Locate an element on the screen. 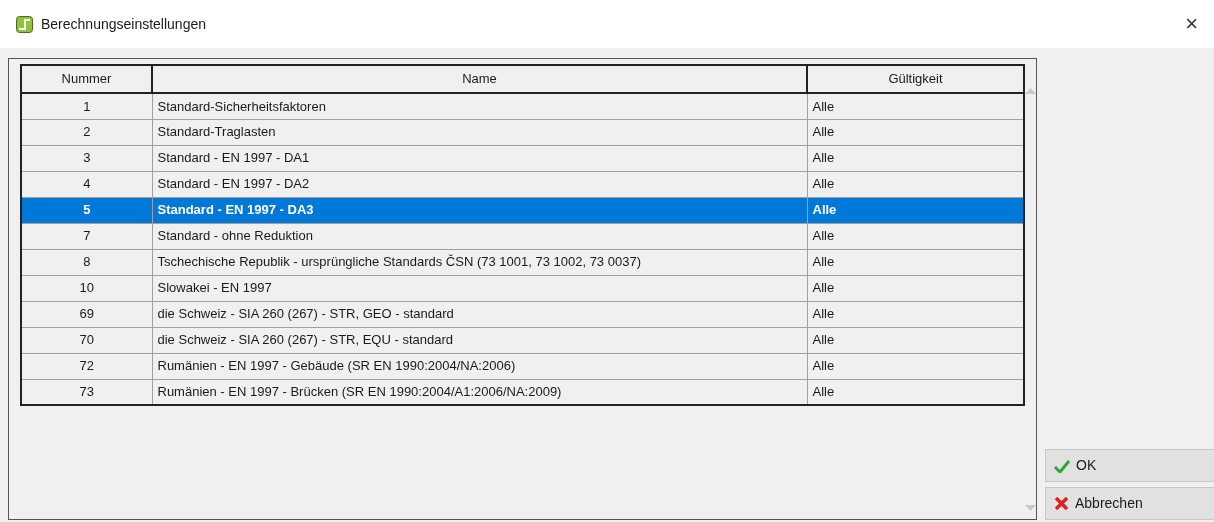 The width and height of the screenshot is (1214, 522). table-row: 72 Rumänien - EN 1997 - Gebäude (SR EN 1990:2004/NA:2006) Alle is located at coordinates (522, 366).